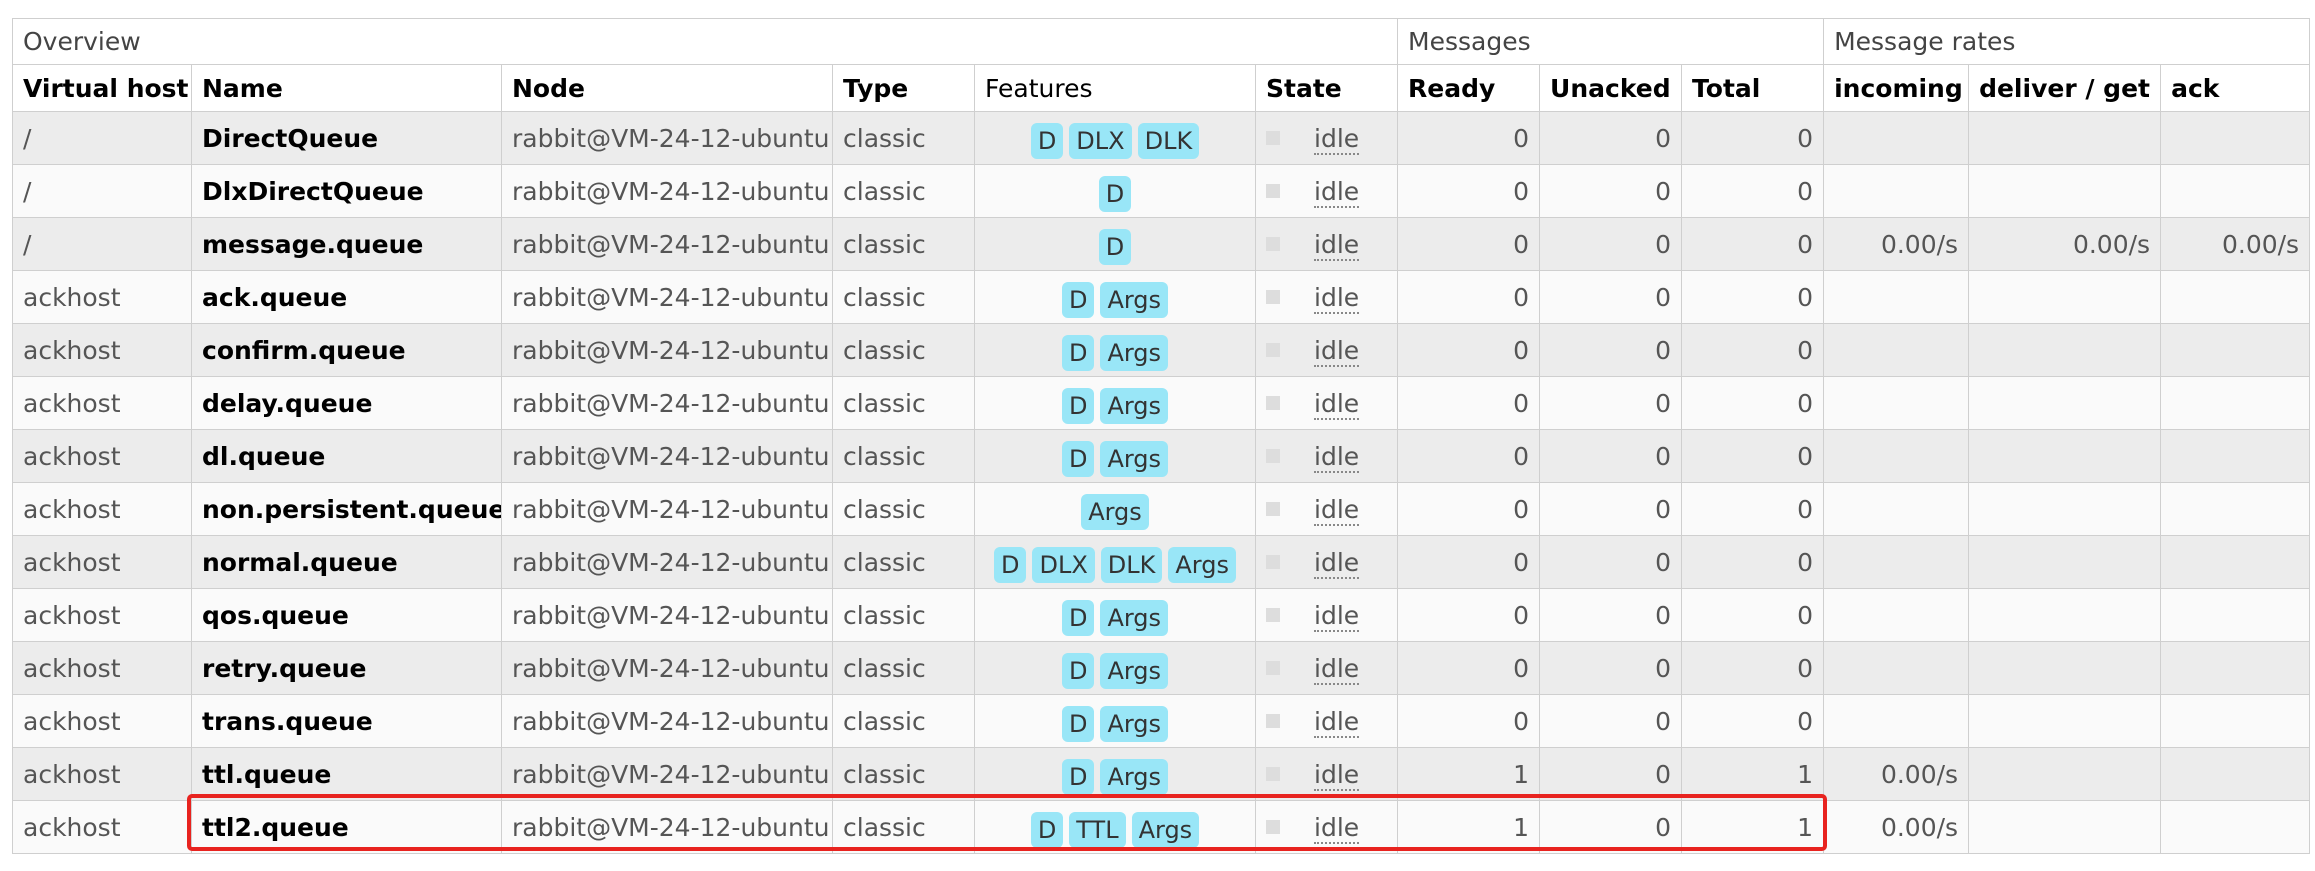 The height and width of the screenshot is (871, 2315). I want to click on queue-name-link: DirectQueue, so click(346, 138).